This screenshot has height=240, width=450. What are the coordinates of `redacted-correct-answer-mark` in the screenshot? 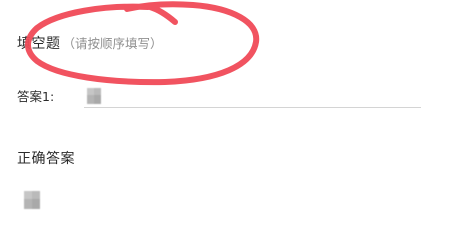 It's located at (32, 200).